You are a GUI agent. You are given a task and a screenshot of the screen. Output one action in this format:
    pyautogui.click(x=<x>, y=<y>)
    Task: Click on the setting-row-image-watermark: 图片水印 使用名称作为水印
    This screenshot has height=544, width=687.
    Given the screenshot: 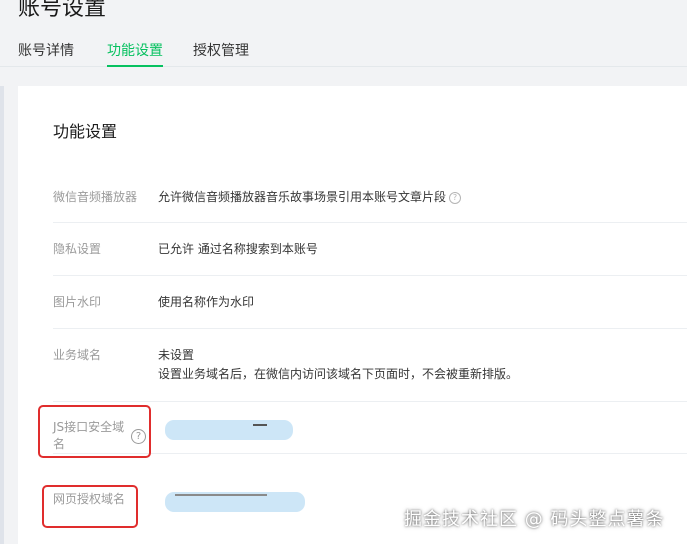 What is the action you would take?
    pyautogui.click(x=370, y=302)
    